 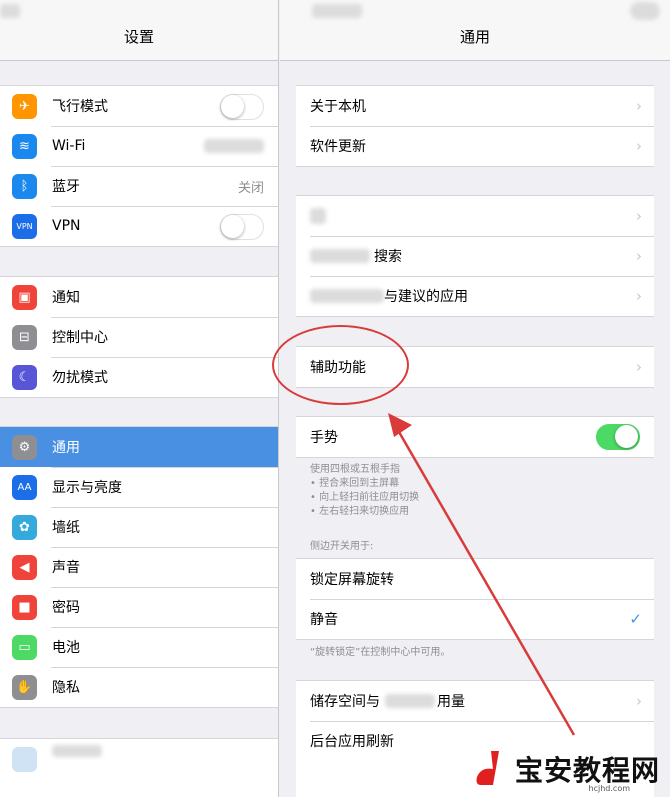 I want to click on arrow-shaft, so click(x=484, y=580).